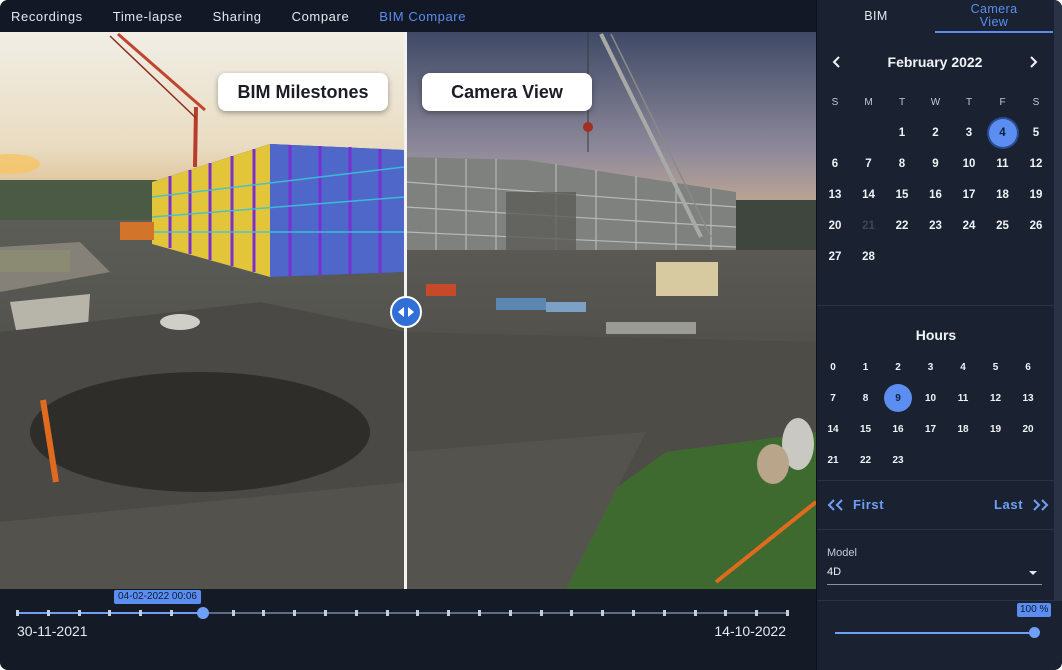  What do you see at coordinates (996, 429) in the screenshot?
I see `hour-option: 19` at bounding box center [996, 429].